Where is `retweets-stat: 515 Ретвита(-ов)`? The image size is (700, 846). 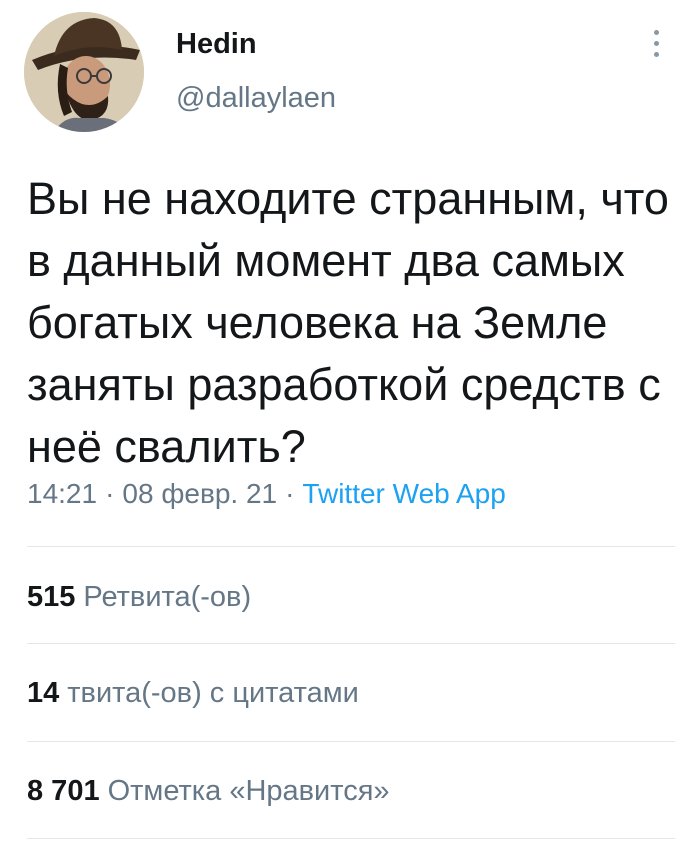
retweets-stat: 515 Ретвита(-ов) is located at coordinates (139, 597).